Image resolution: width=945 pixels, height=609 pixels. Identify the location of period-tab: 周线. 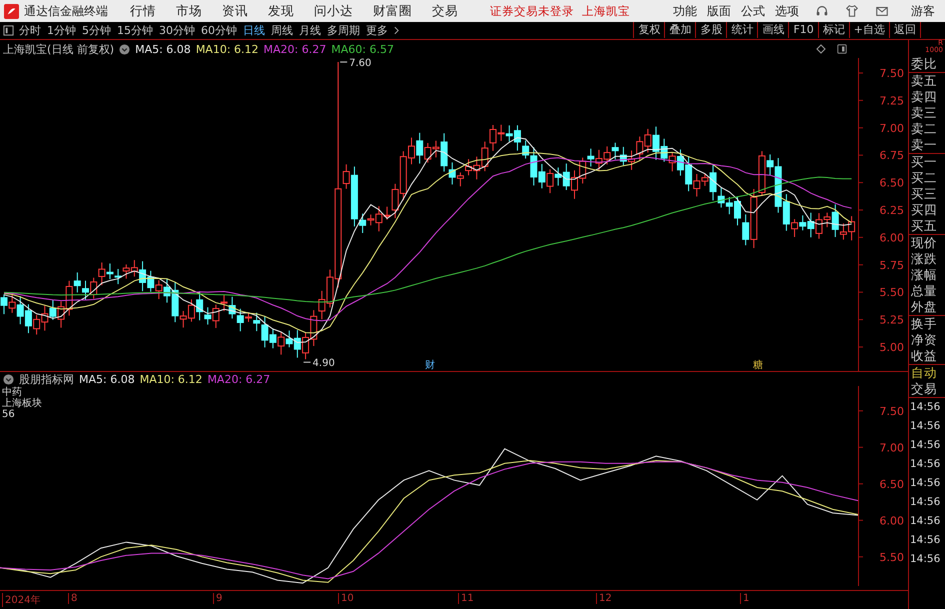
(282, 30).